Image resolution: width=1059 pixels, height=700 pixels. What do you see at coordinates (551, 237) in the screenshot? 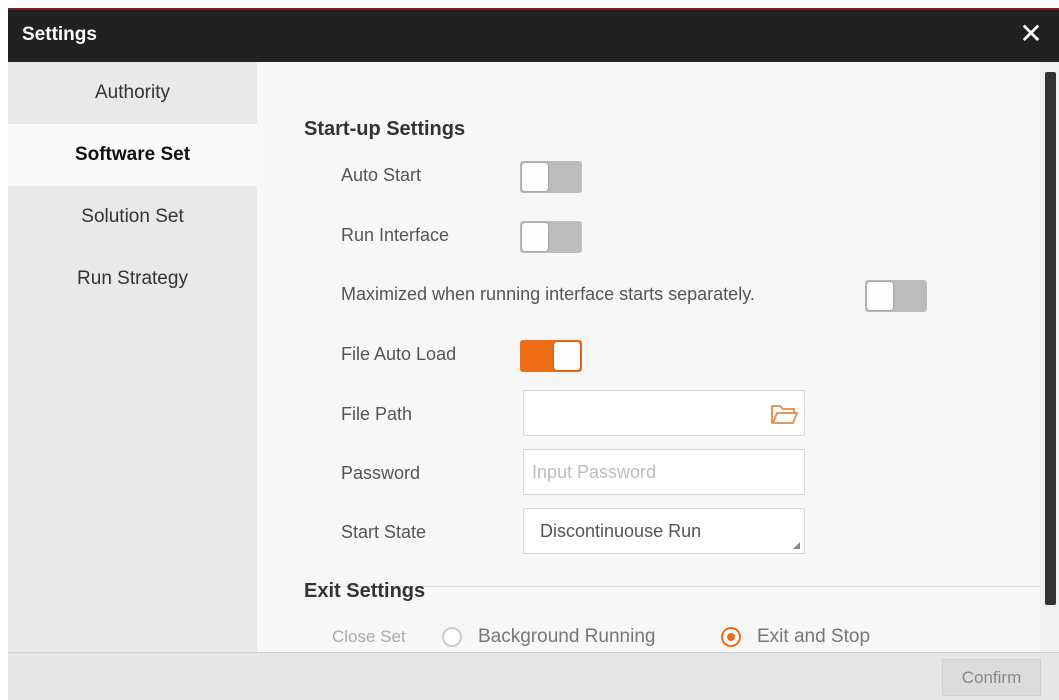
I see `run-interface-toggle` at bounding box center [551, 237].